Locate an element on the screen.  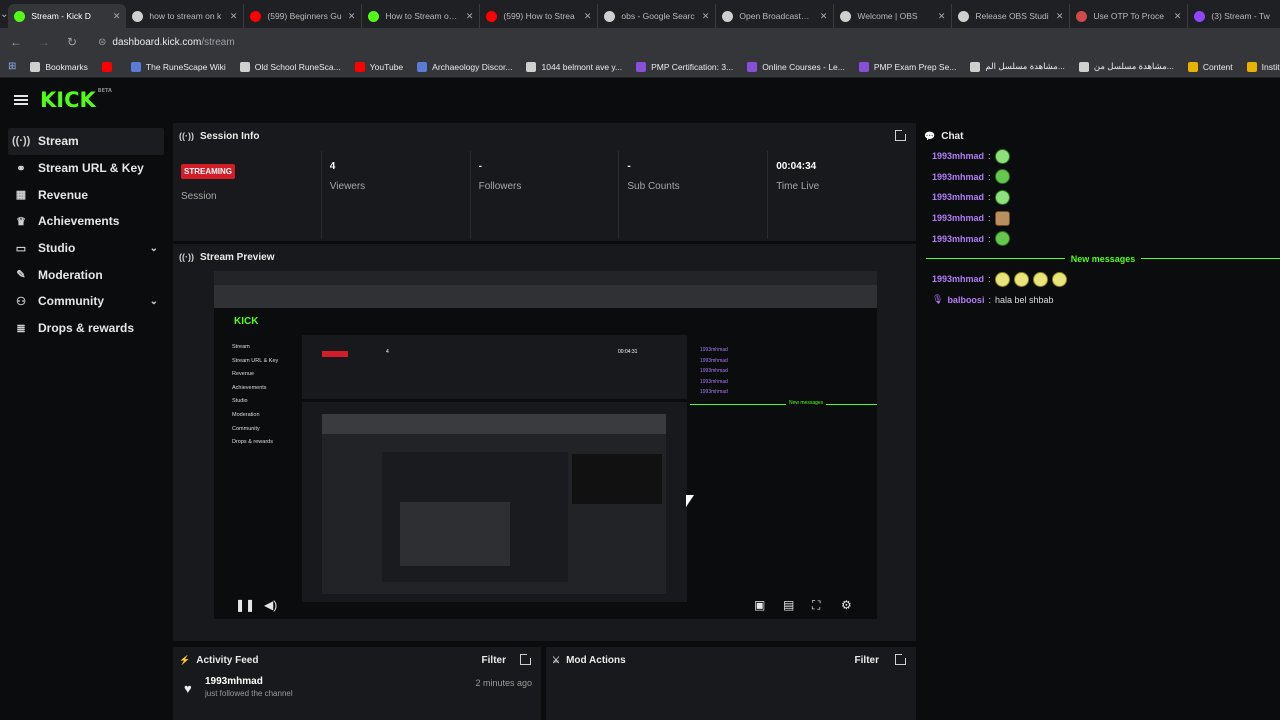
address-bar: ⊜ dashboard.kick.com/stream is located at coordinates (166, 42).